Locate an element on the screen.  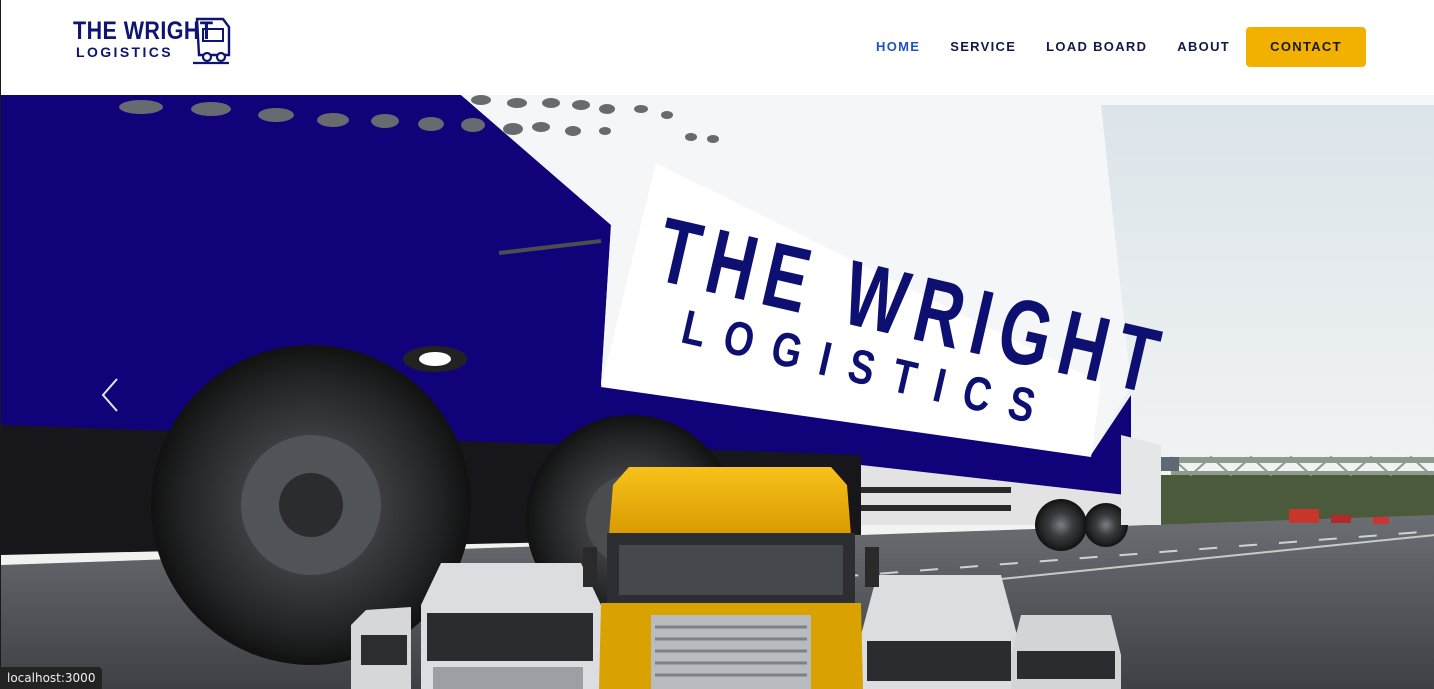
nav-link-service: SERVICE is located at coordinates (983, 47).